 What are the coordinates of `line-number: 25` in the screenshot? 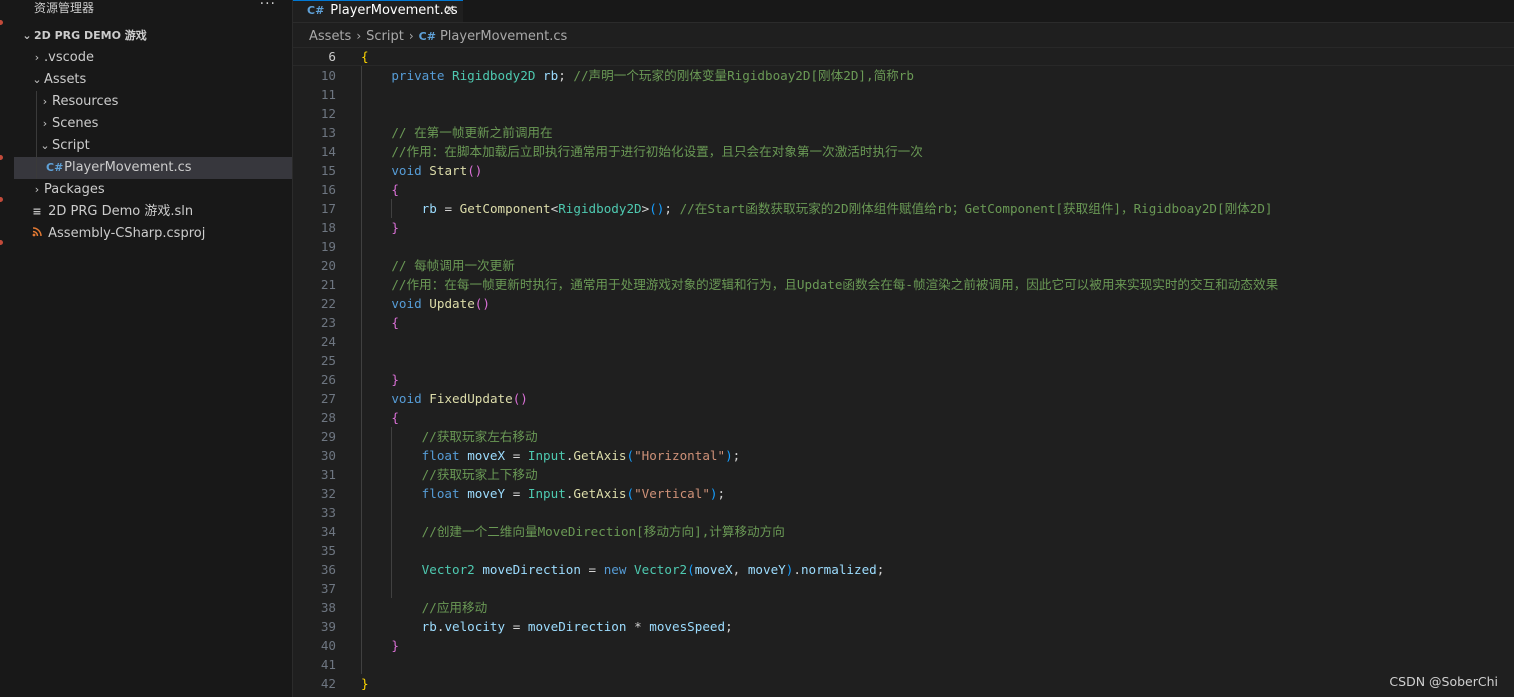 It's located at (328, 360).